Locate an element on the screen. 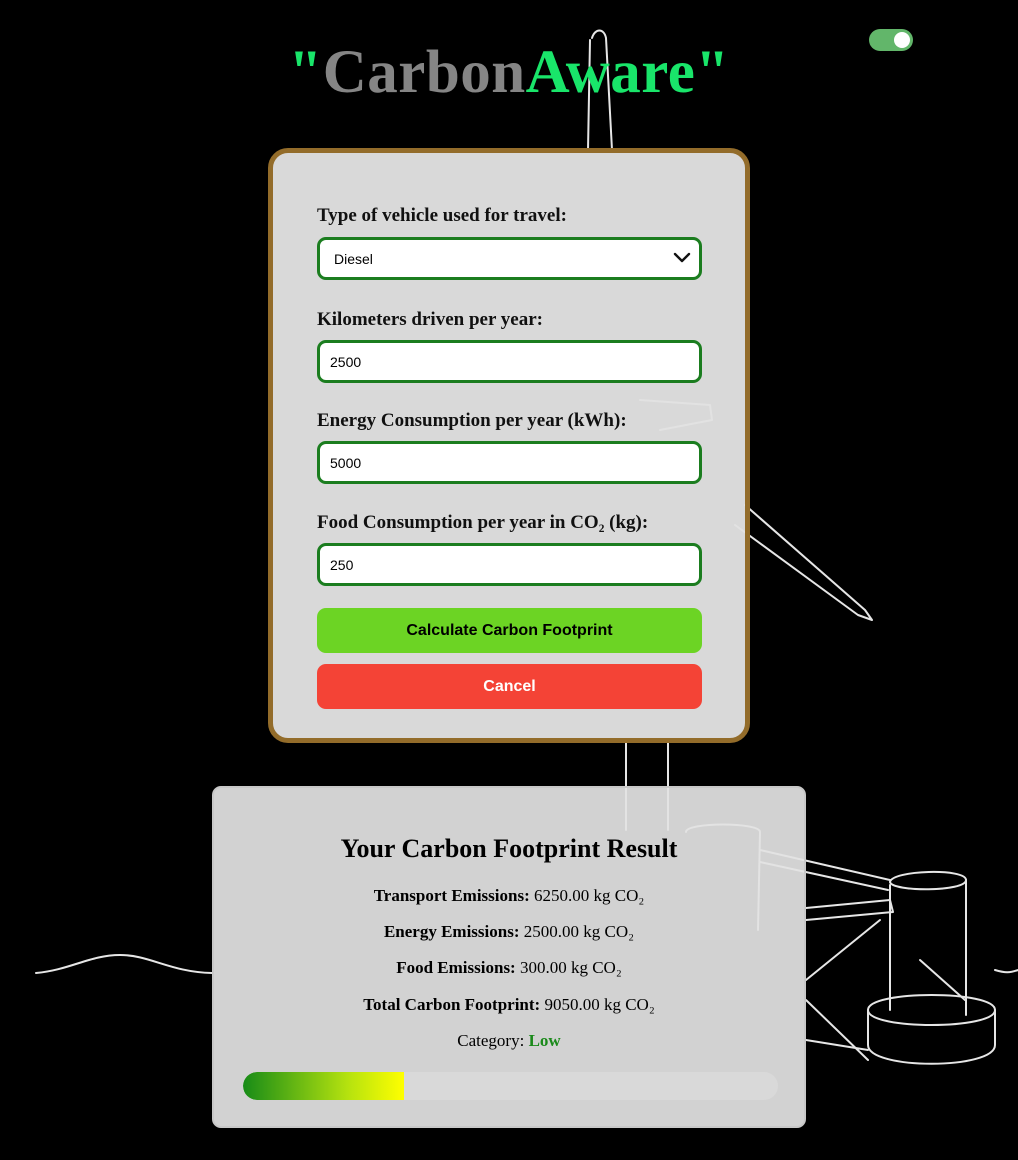 The height and width of the screenshot is (1160, 1018). food-emissions-line: Food Emissions: 300.00 kg CO₂ is located at coordinates (509, 968).